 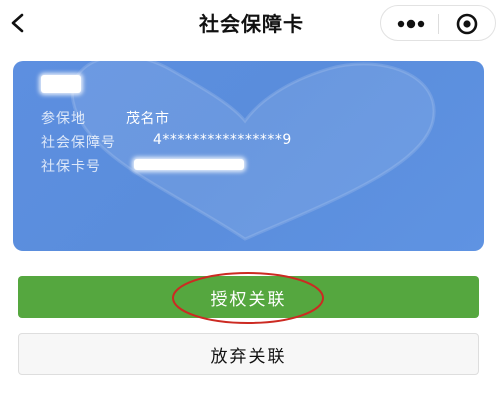 I want to click on nav-bar: 社会保障卡, so click(x=251, y=23).